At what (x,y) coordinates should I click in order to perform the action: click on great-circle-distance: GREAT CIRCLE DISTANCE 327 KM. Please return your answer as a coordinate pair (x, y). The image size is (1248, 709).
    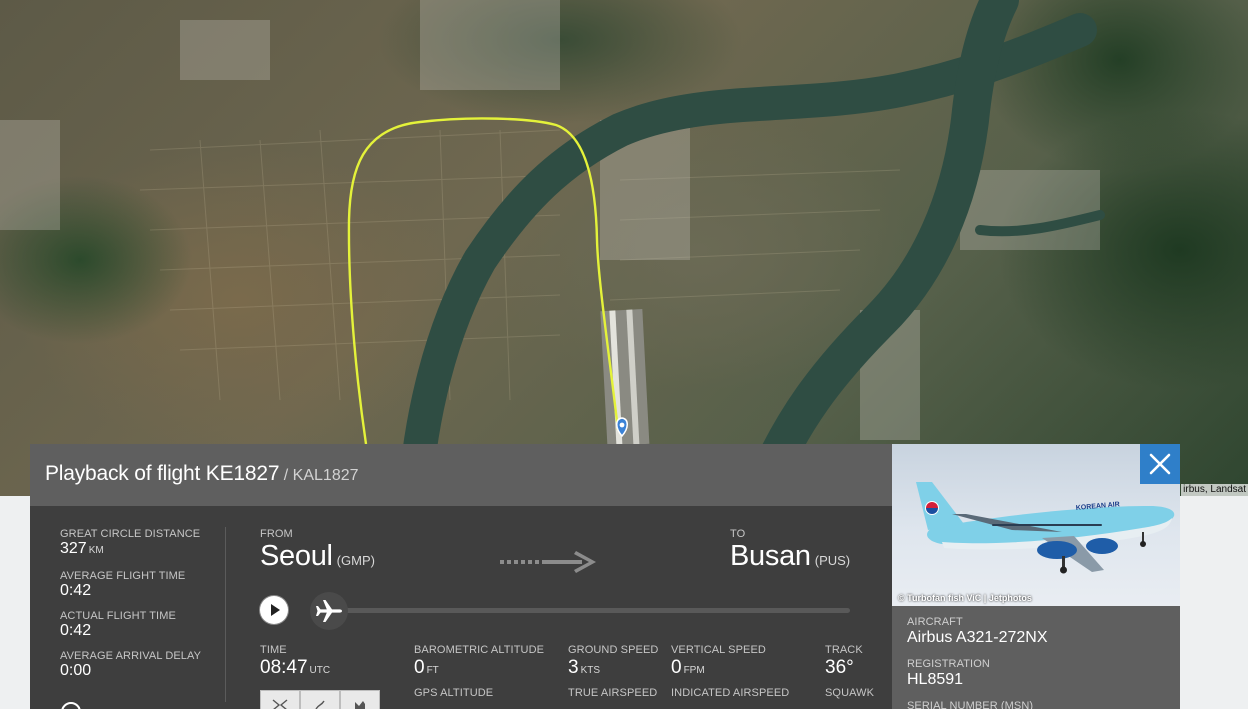
    Looking at the image, I should click on (145, 544).